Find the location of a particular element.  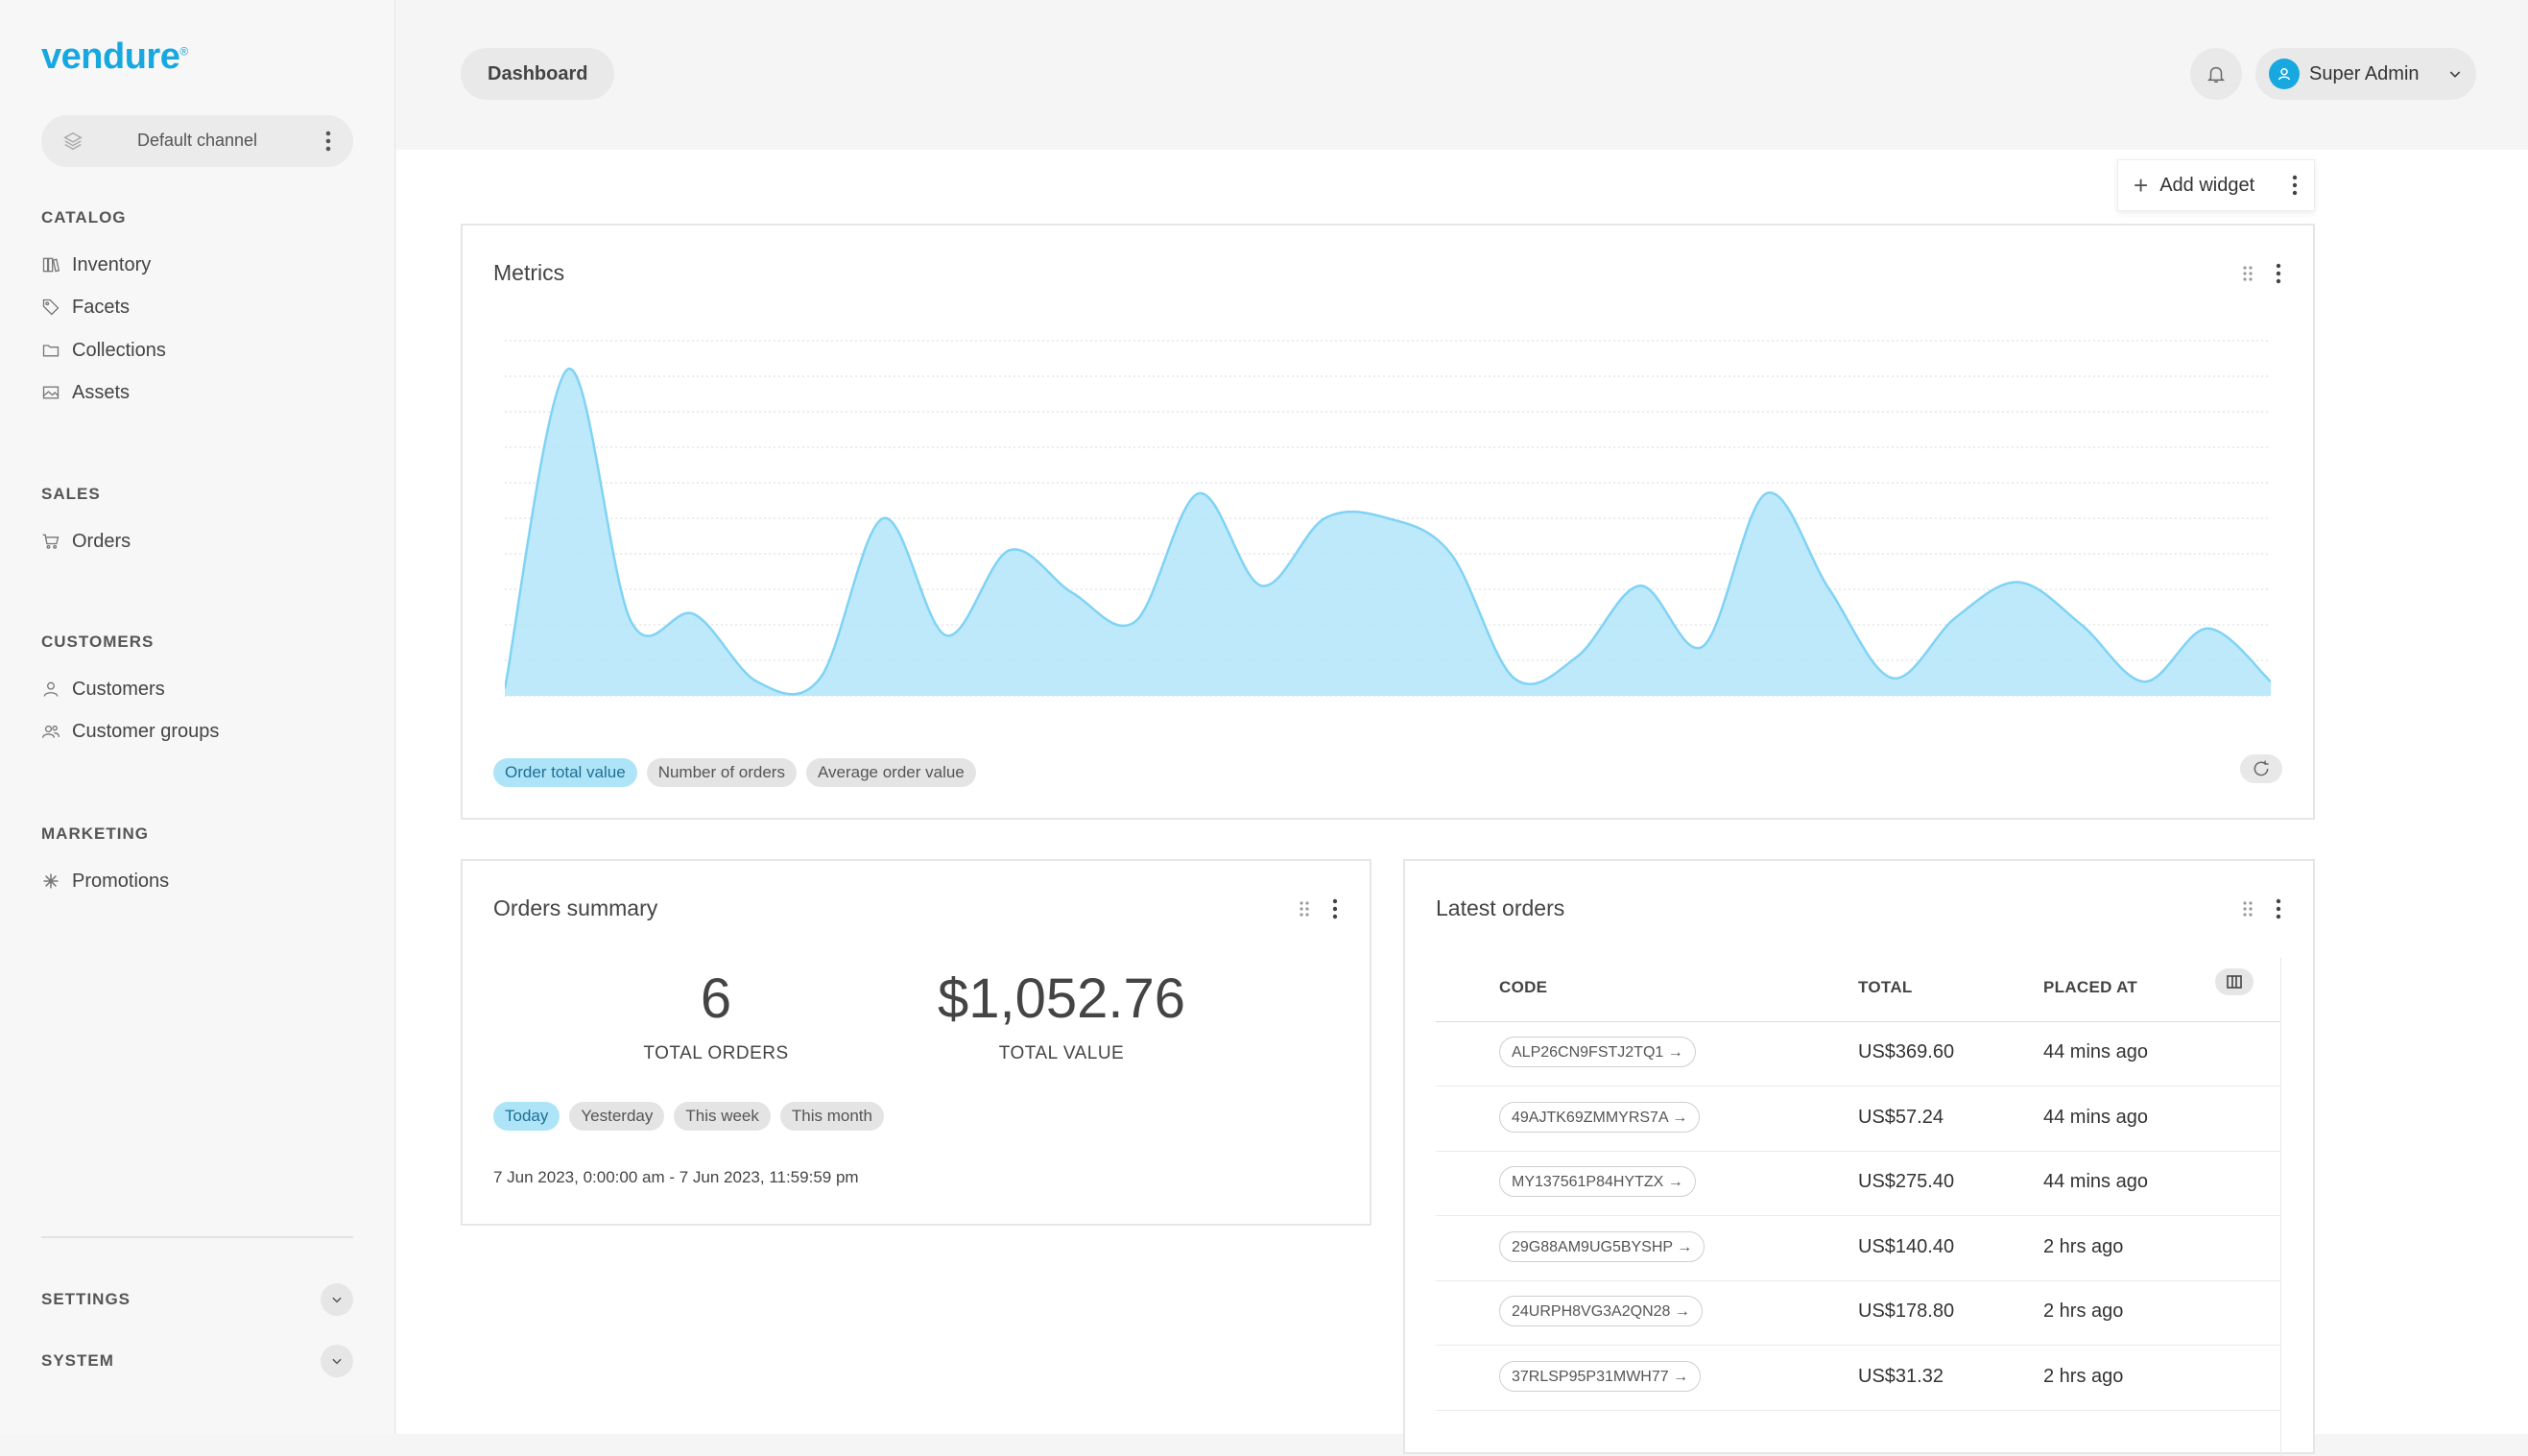

sidebar-item-label: Orders is located at coordinates (101, 541).